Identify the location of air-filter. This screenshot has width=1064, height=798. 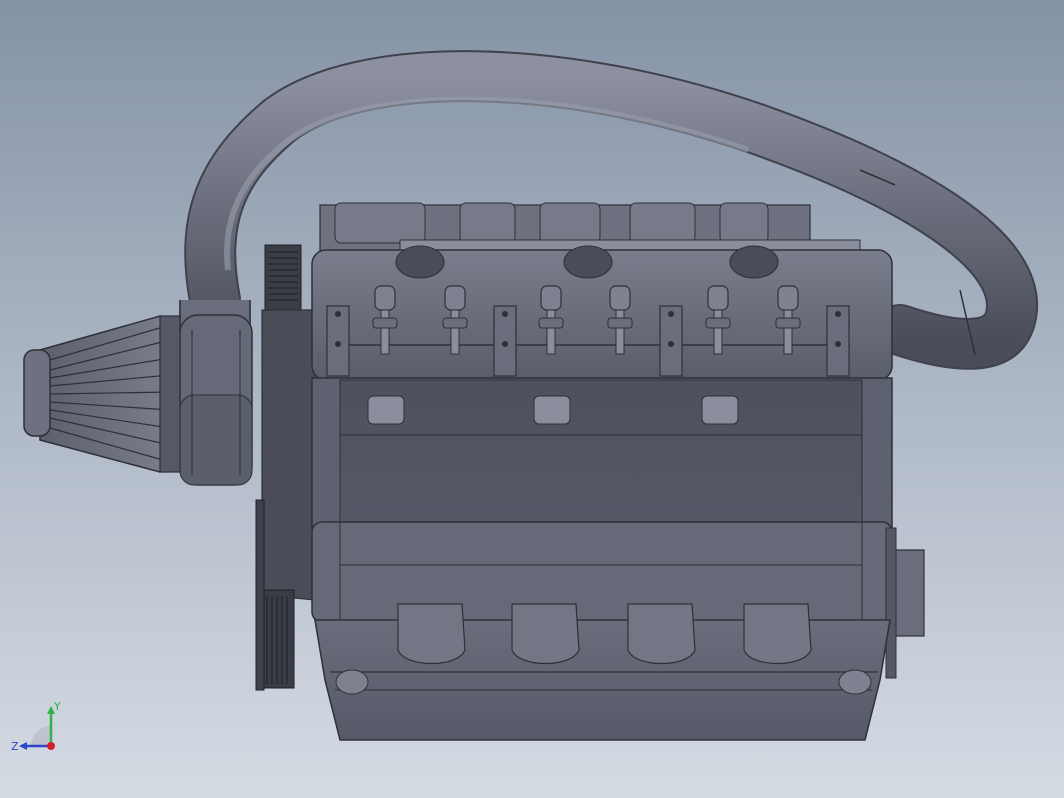
(102, 394).